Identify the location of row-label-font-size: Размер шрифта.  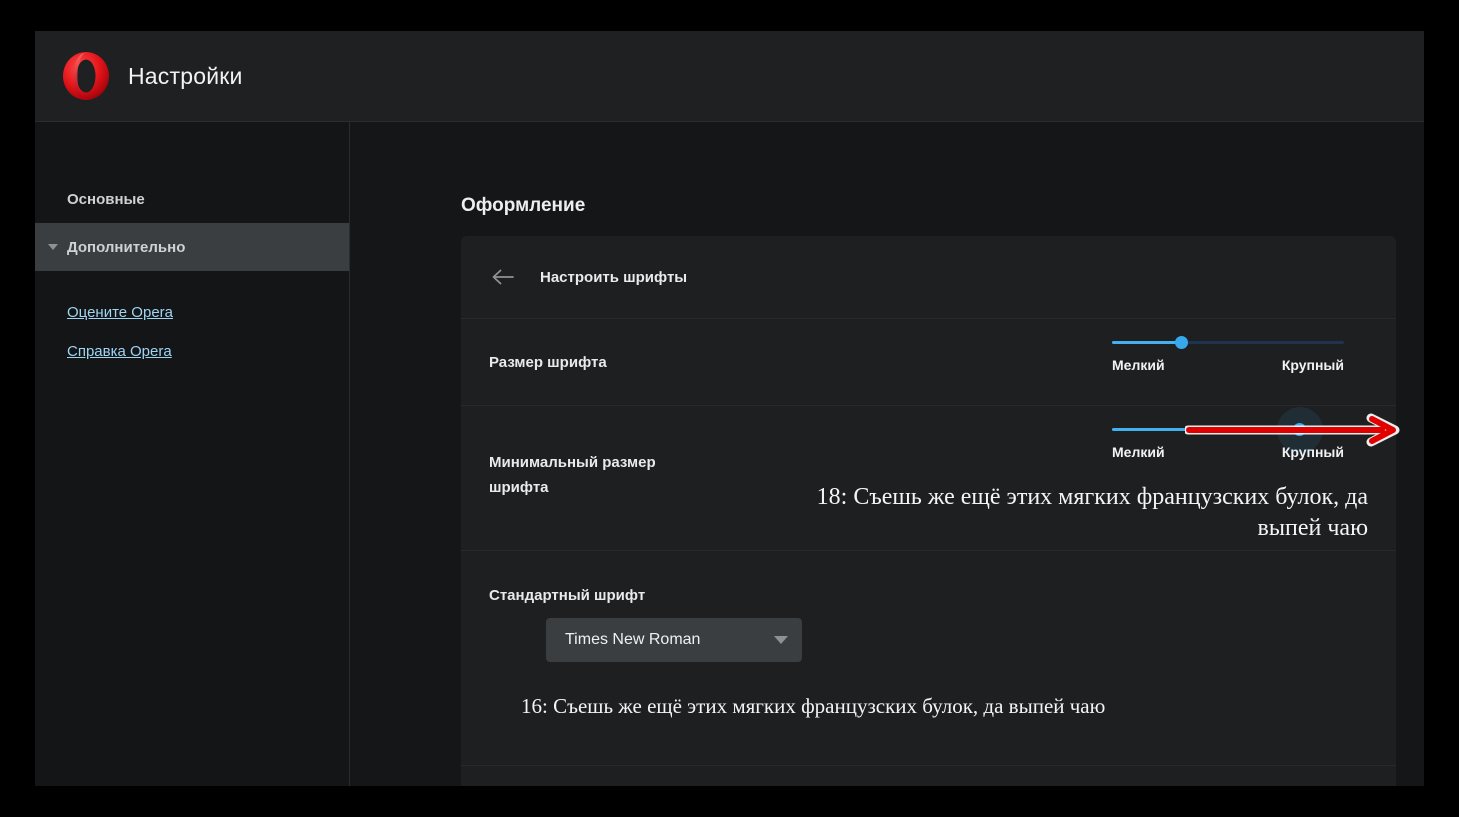
(548, 362).